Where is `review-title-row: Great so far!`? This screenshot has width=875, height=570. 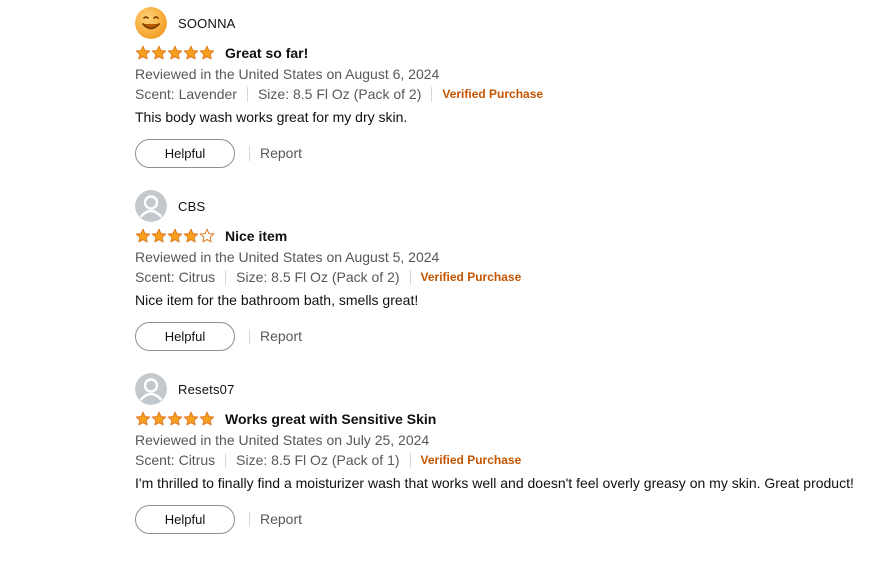 review-title-row: Great so far! is located at coordinates (495, 52).